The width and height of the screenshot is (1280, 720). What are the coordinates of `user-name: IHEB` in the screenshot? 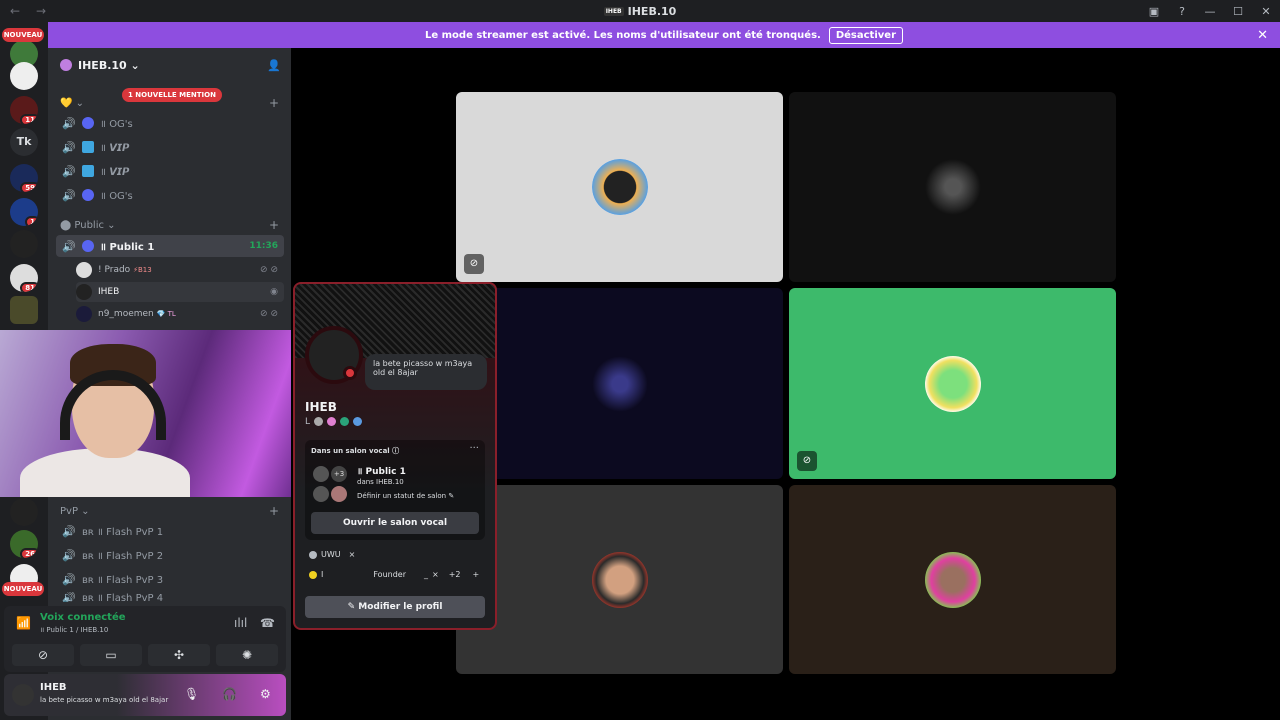 It's located at (53, 687).